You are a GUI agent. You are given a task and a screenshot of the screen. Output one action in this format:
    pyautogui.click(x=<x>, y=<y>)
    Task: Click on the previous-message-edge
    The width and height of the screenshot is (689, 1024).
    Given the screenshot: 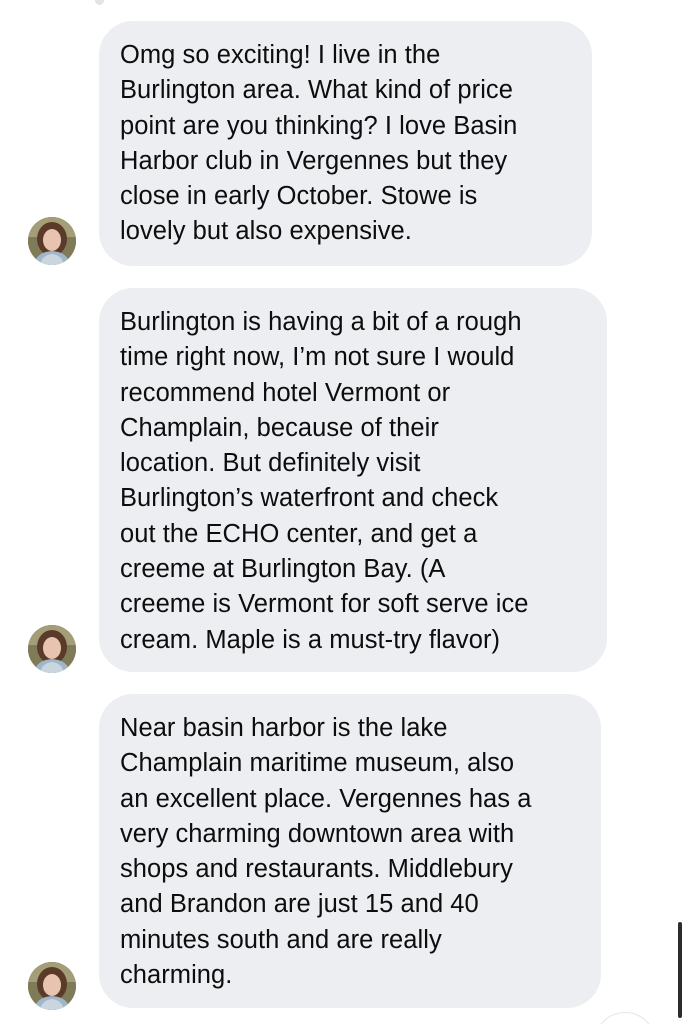 What is the action you would take?
    pyautogui.click(x=99, y=2)
    